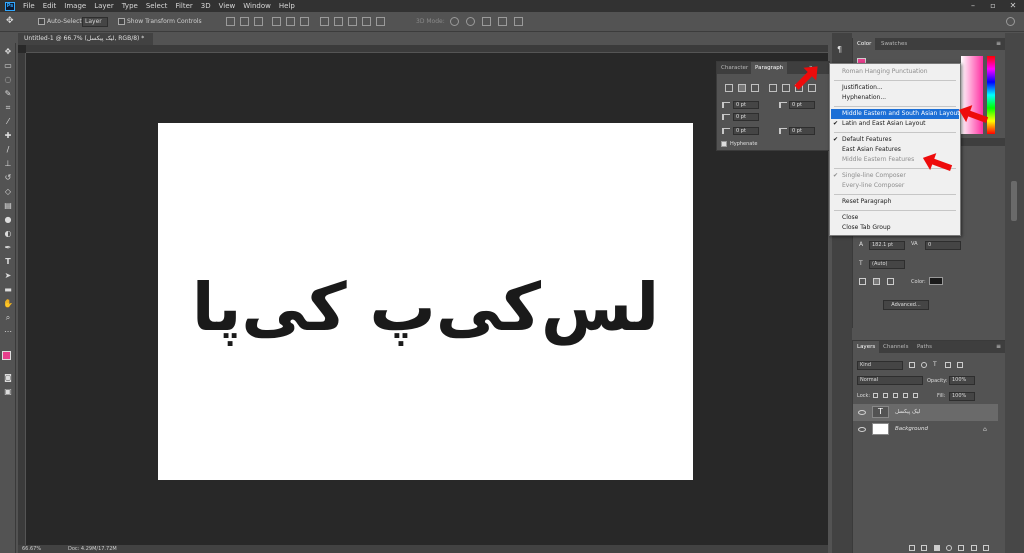 This screenshot has height=553, width=1024. I want to click on space-after-field: 0 pt, so click(802, 131).